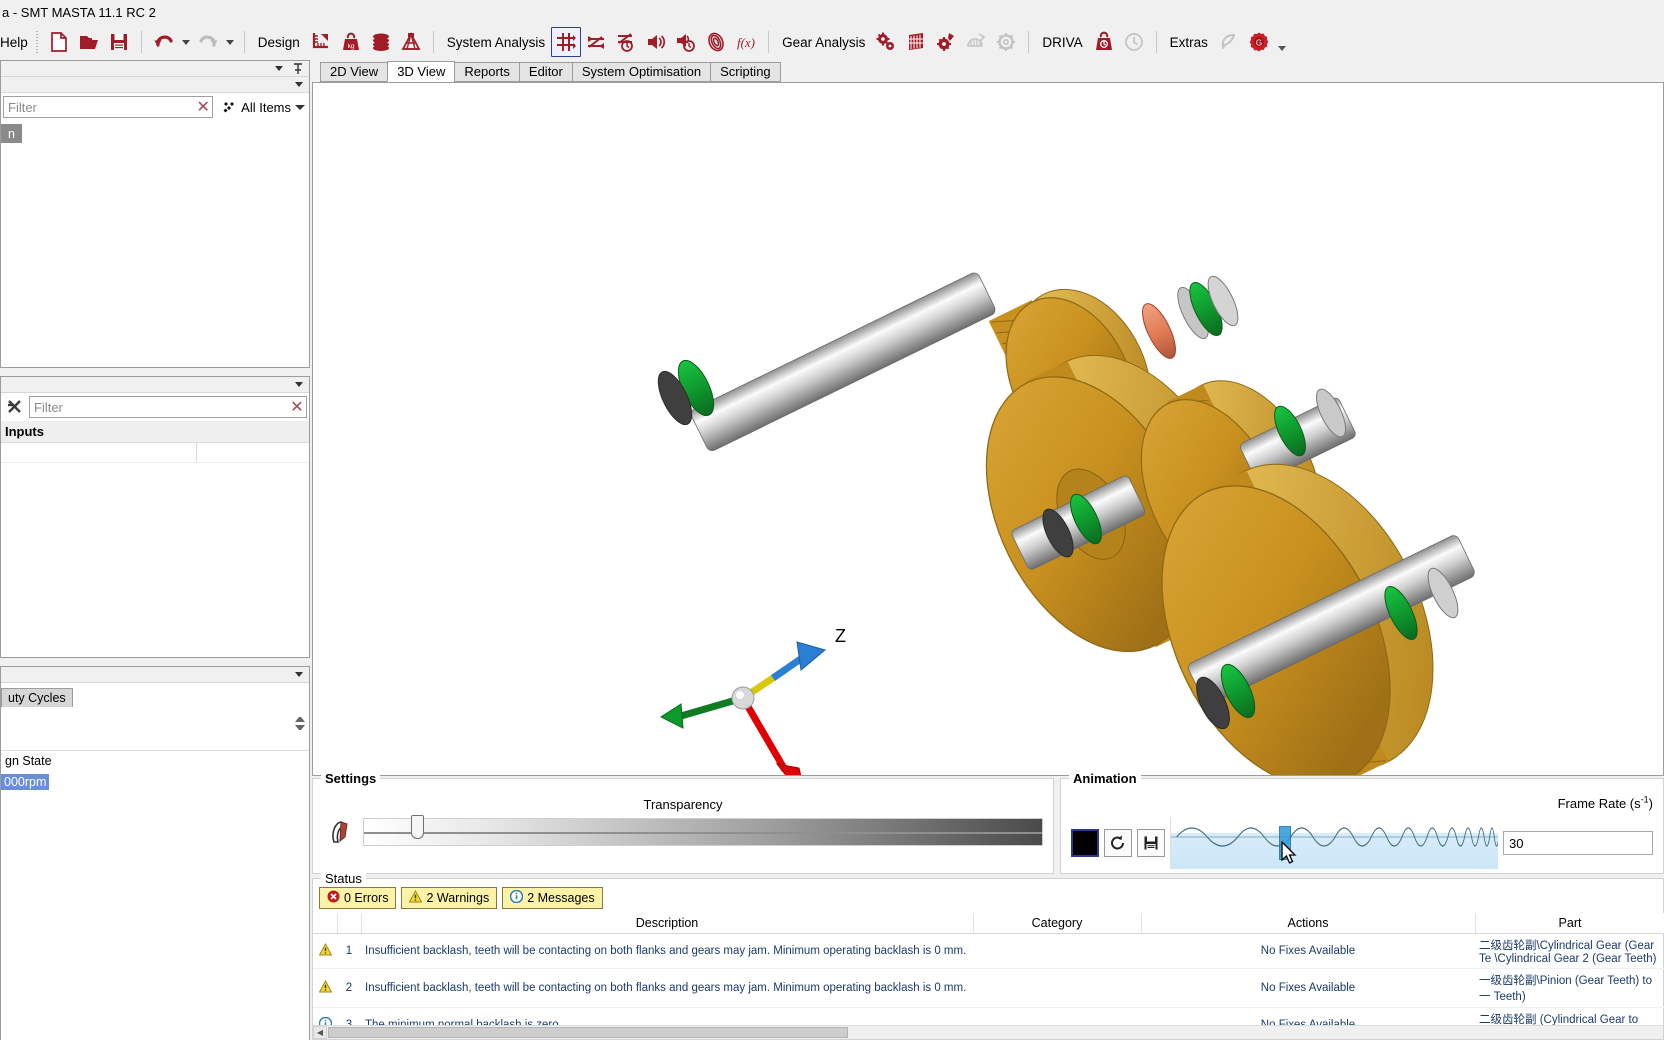 This screenshot has width=1664, height=1040. I want to click on undo-dropdown-caret, so click(186, 42).